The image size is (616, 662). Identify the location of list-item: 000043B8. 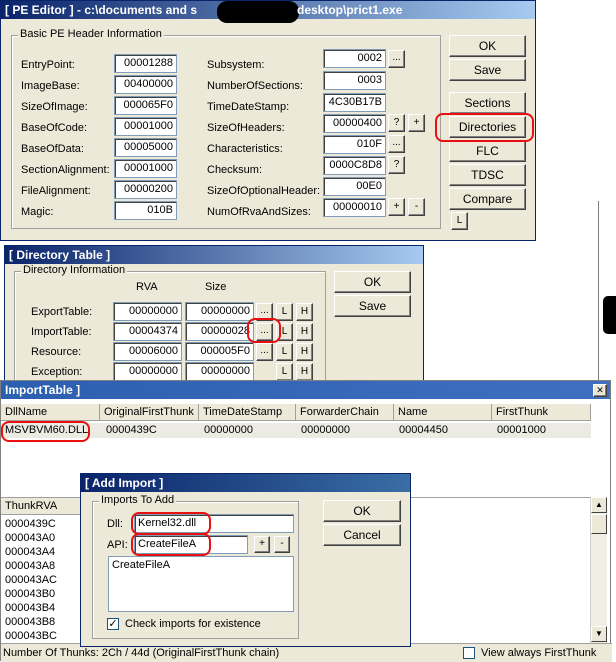
(30, 622).